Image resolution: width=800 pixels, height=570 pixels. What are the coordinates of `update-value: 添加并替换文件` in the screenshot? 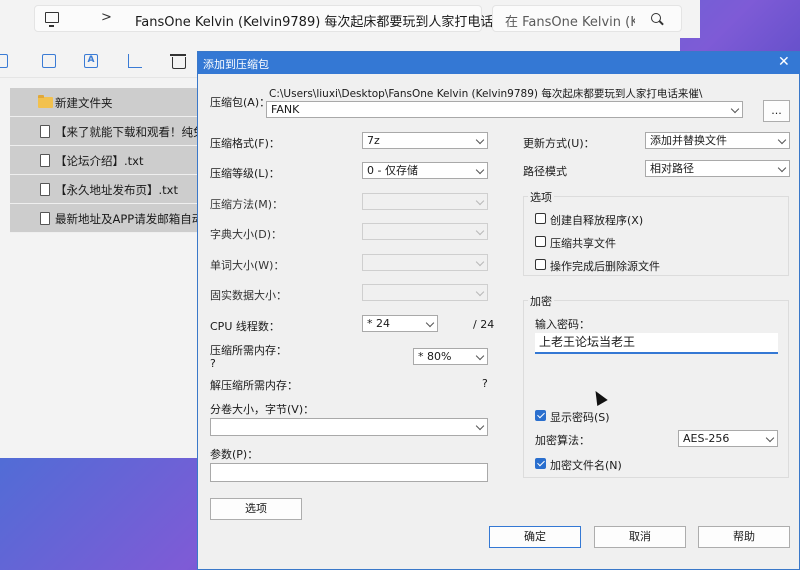 It's located at (688, 140).